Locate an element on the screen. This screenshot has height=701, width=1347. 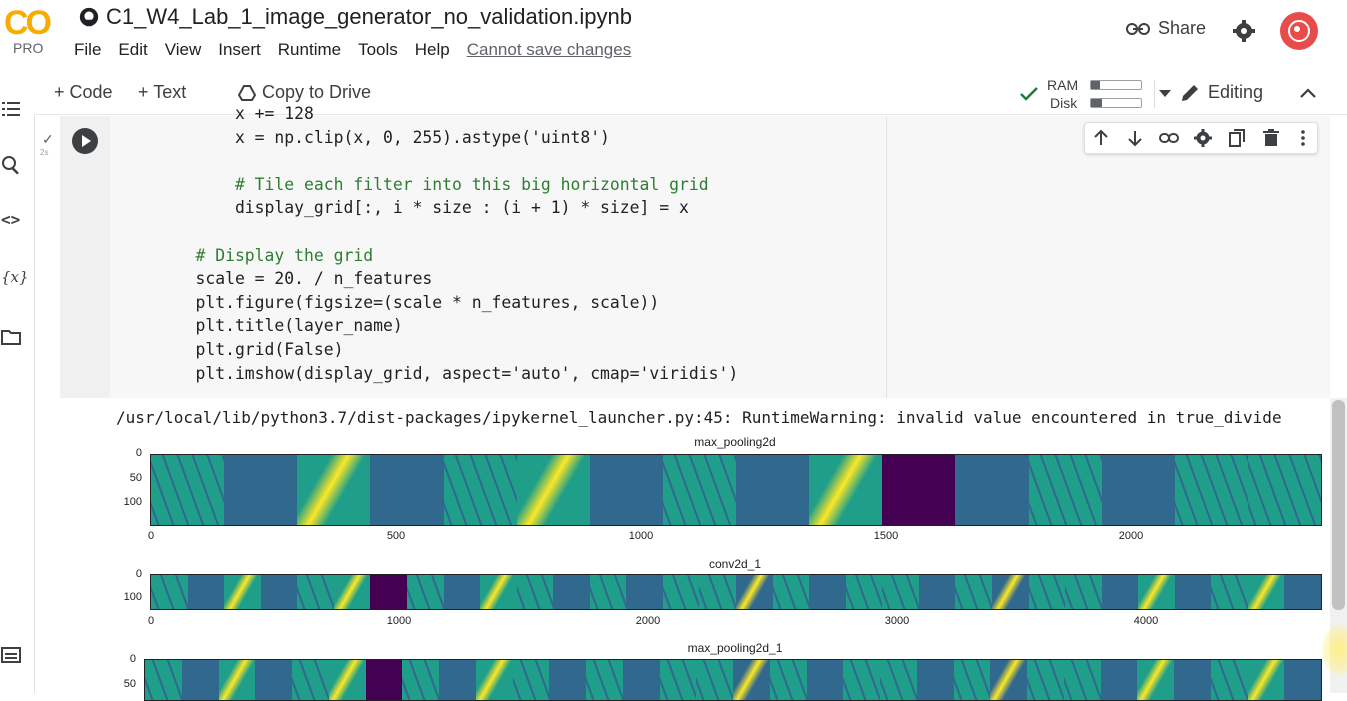
menu-tools: Tools is located at coordinates (382, 50).